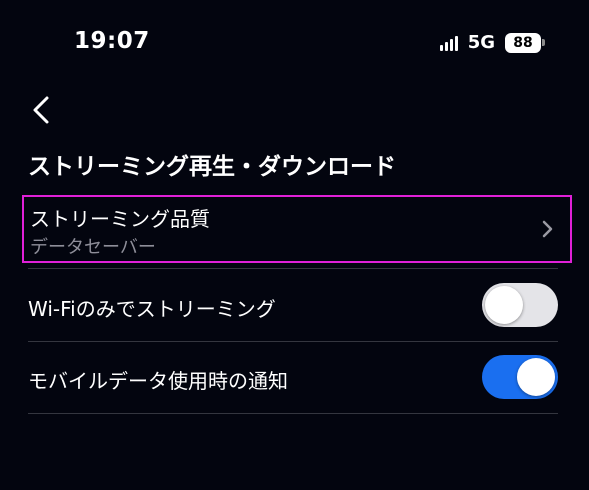  Describe the element at coordinates (297, 229) in the screenshot. I see `streaming-quality-row: ストリーミング品質 データセーバー` at that location.